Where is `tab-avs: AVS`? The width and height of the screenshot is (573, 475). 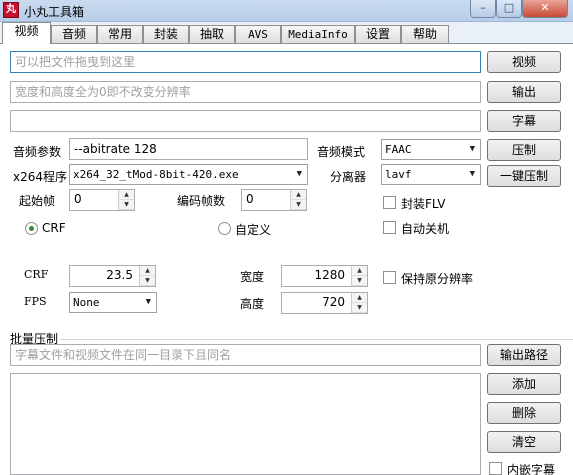
tab-avs: AVS is located at coordinates (258, 34).